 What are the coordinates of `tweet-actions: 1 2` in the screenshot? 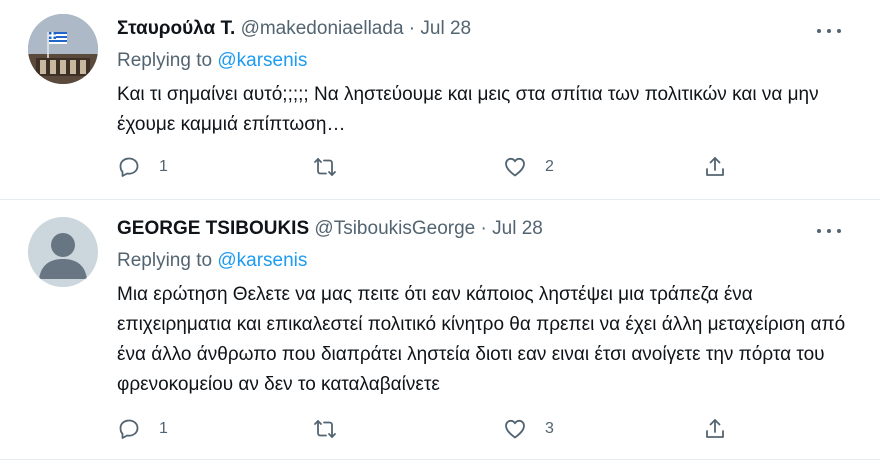 It's located at (427, 167).